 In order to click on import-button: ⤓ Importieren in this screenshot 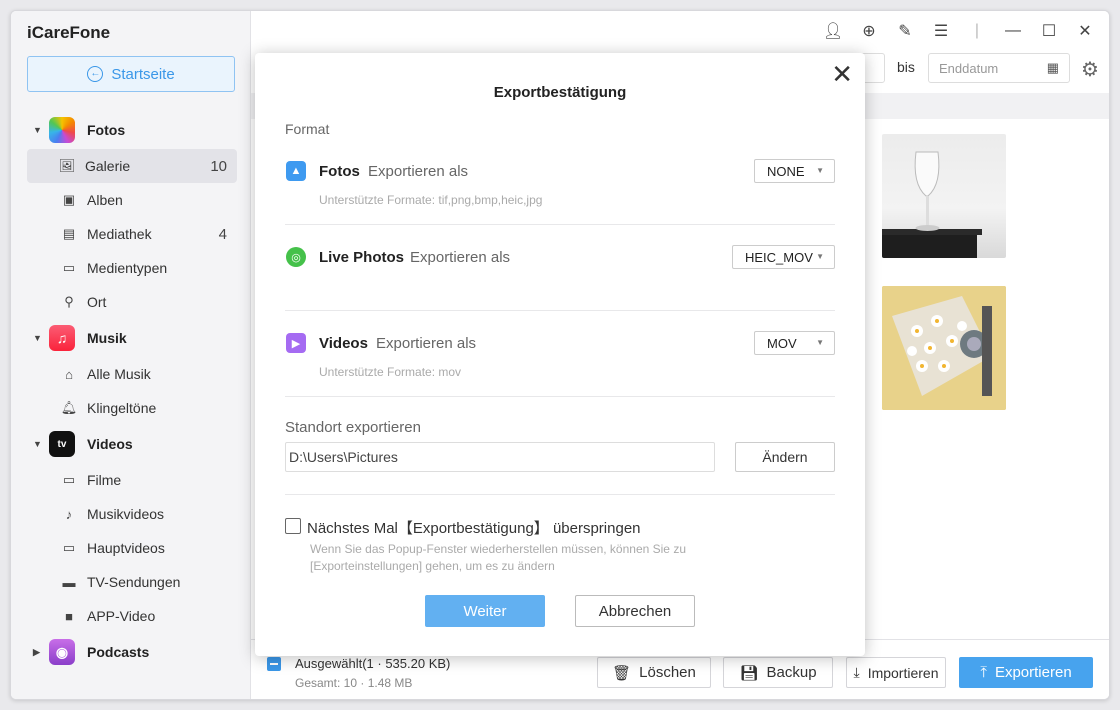, I will do `click(896, 672)`.